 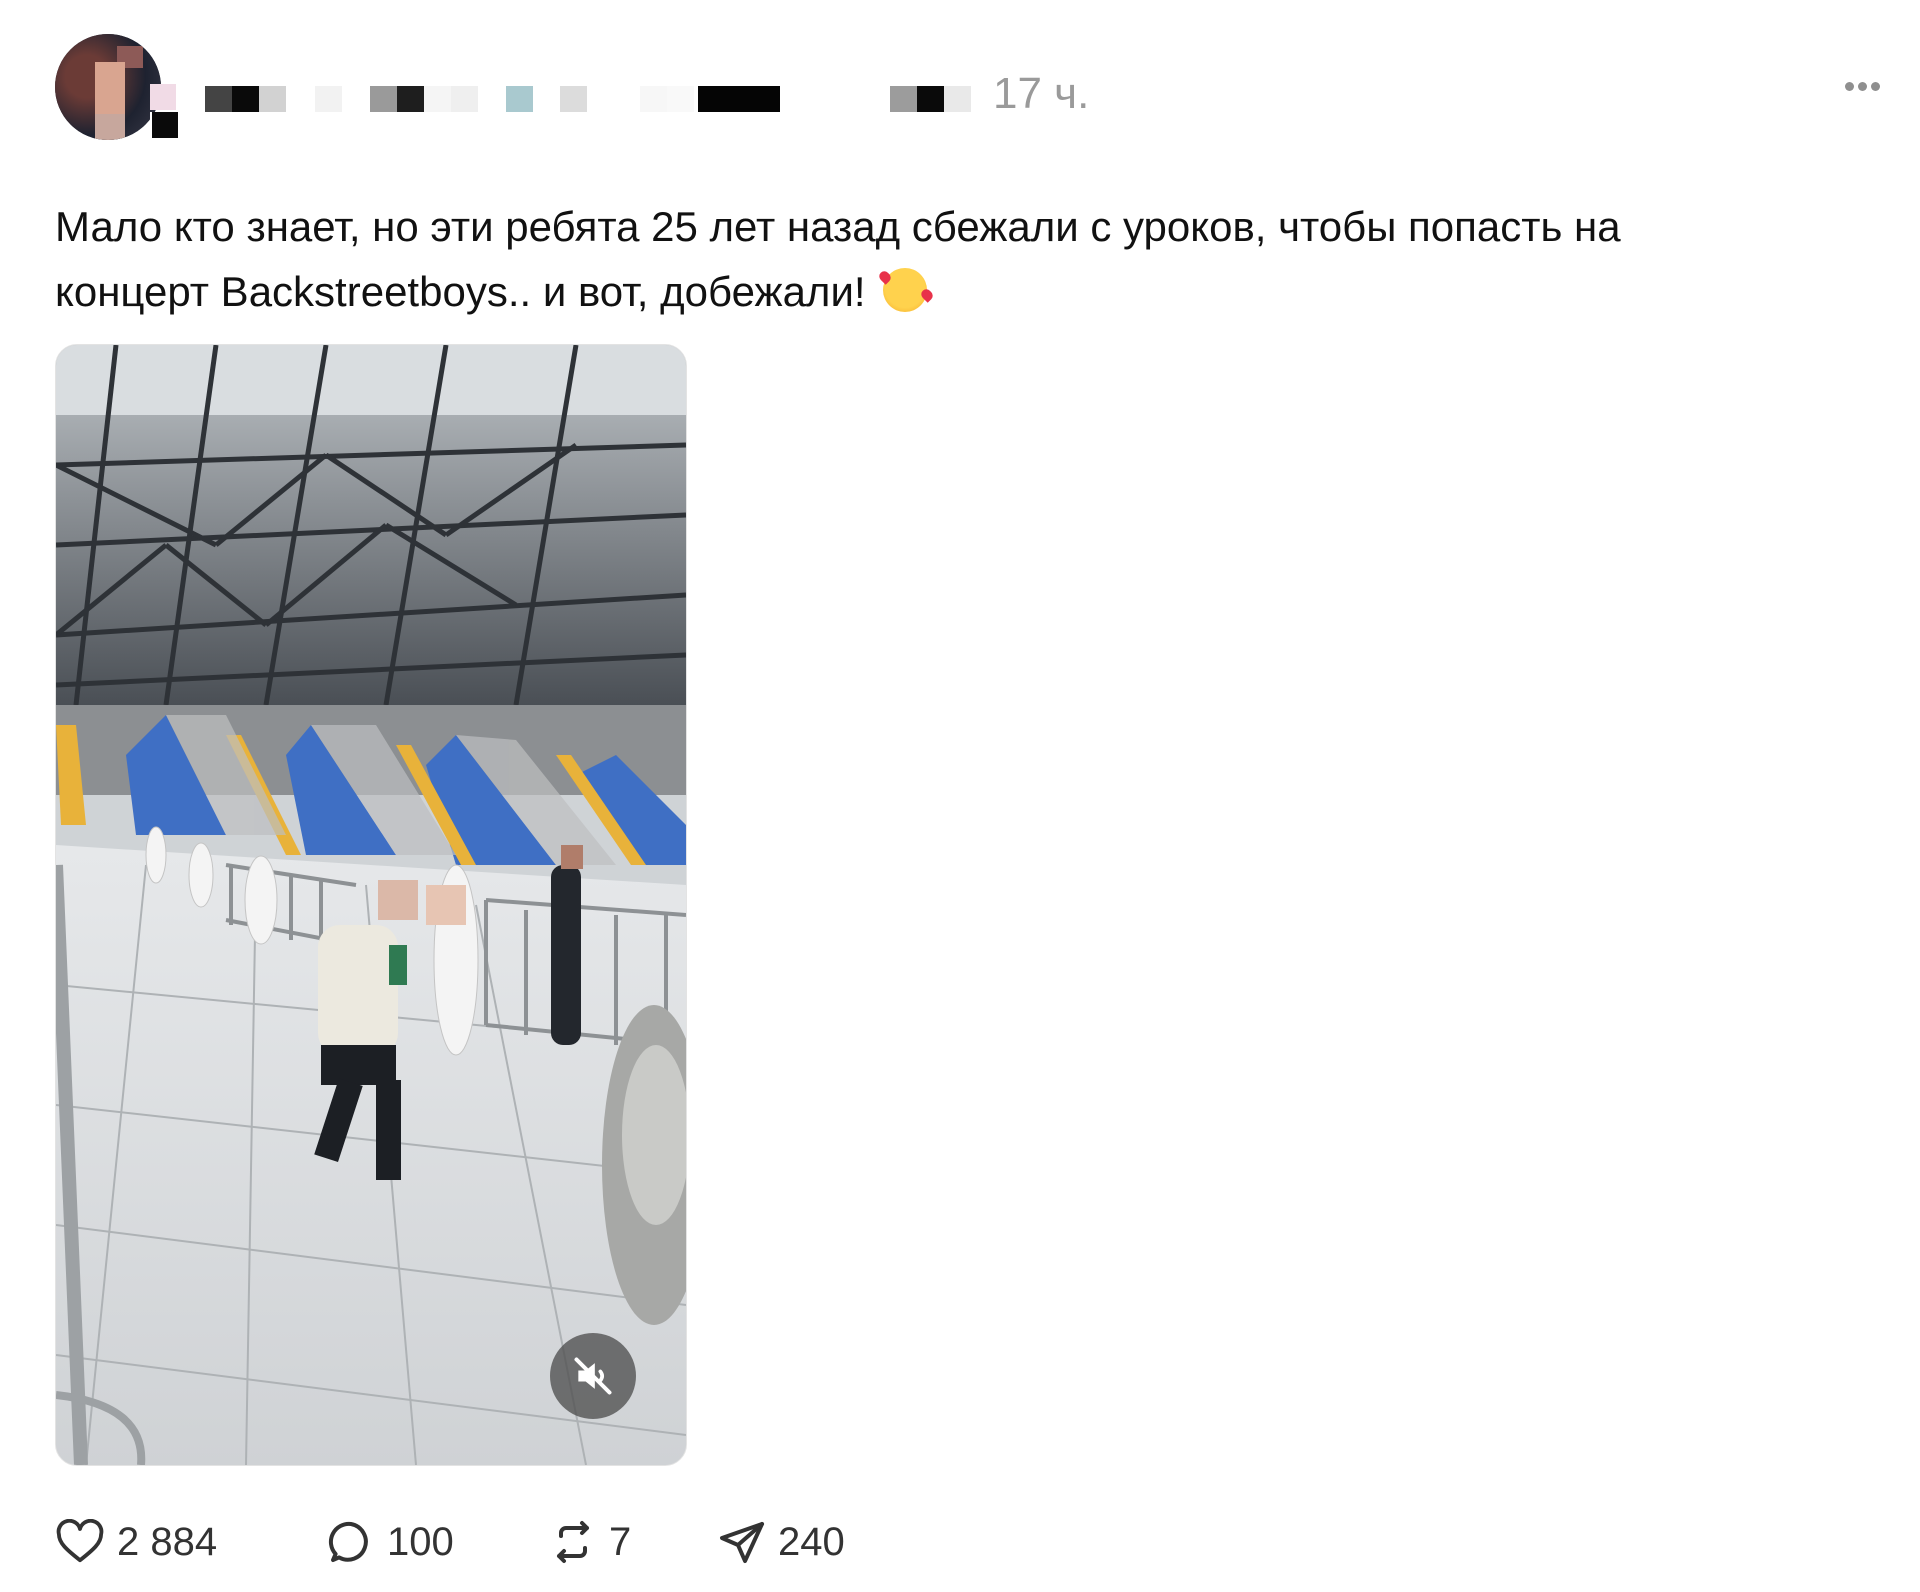 I want to click on comment-button: 100, so click(x=438, y=1542).